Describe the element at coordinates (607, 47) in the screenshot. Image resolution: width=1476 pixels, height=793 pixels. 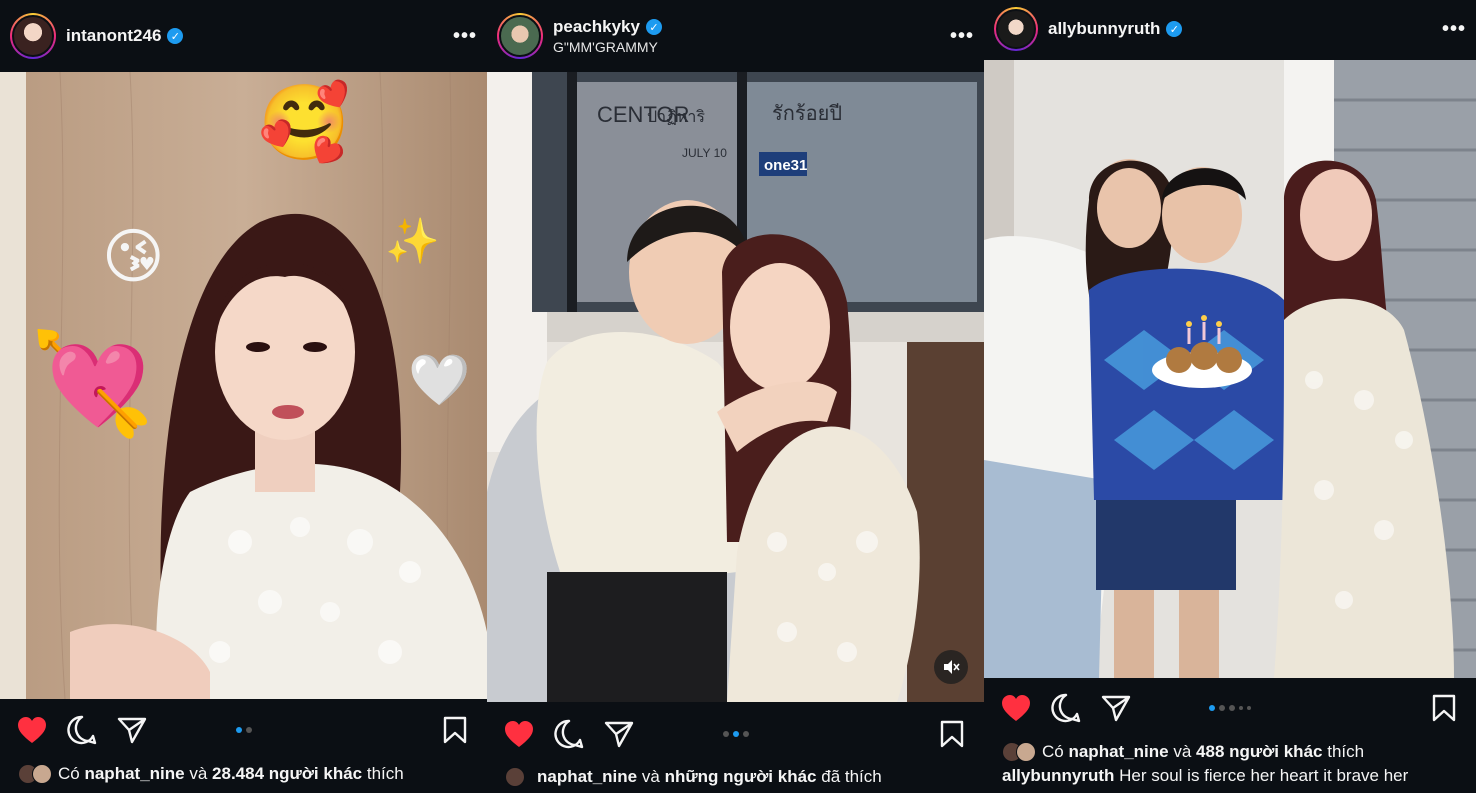
I see `post-subtitle: G"MM'GRAMMY` at that location.